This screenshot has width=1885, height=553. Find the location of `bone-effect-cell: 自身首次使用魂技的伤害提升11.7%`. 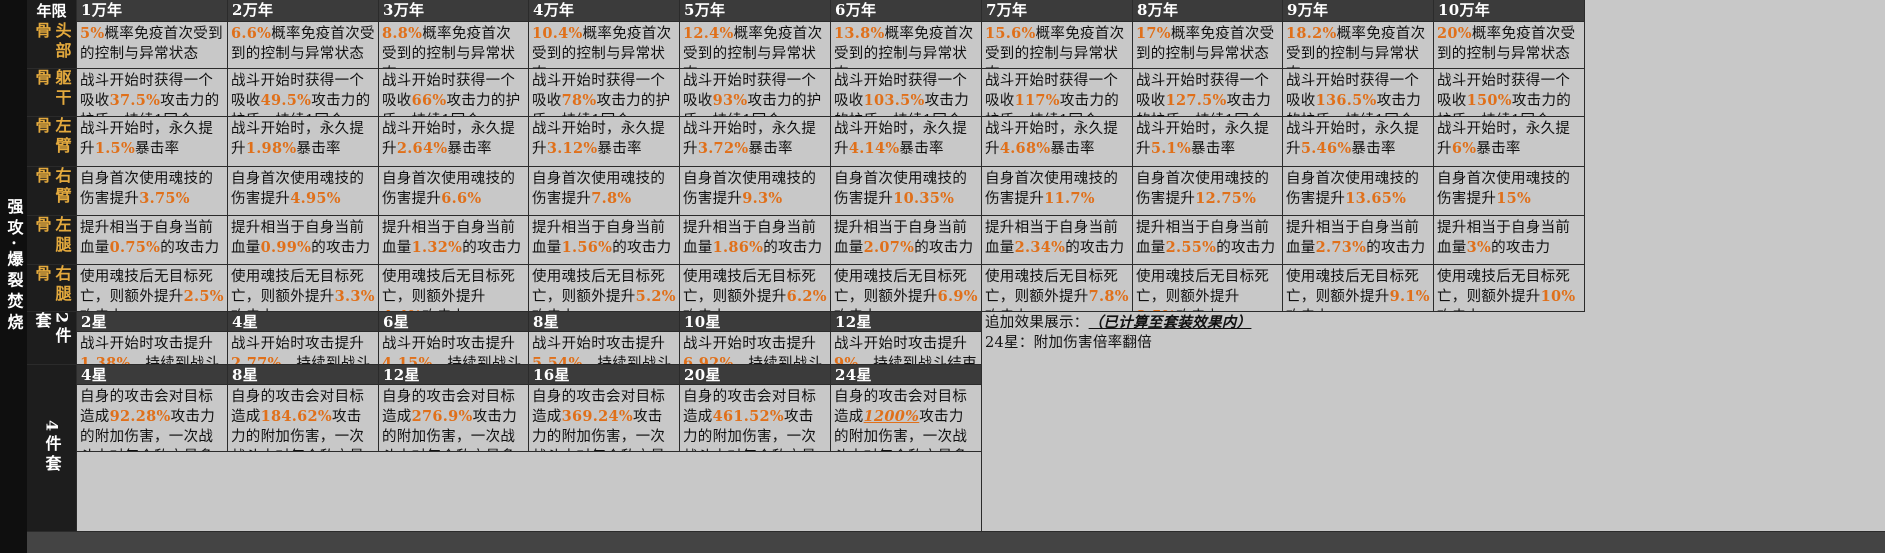

bone-effect-cell: 自身首次使用魂技的伤害提升11.7% is located at coordinates (1057, 191).